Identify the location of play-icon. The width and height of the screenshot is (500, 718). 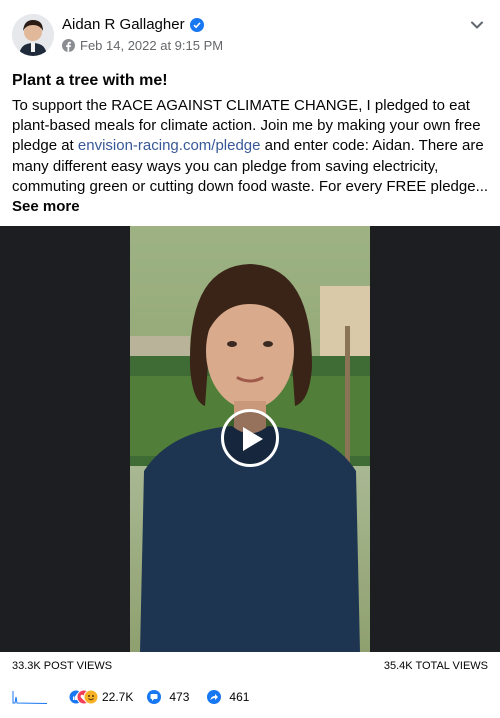
(253, 439).